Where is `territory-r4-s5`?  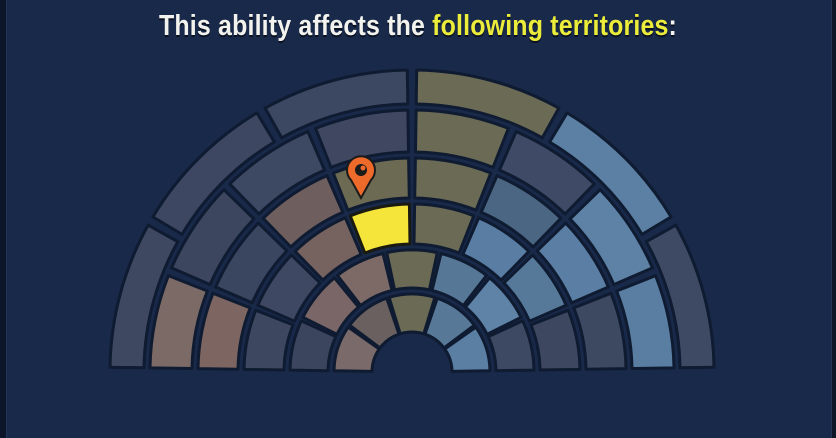
territory-r4-s5 is located at coordinates (453, 184).